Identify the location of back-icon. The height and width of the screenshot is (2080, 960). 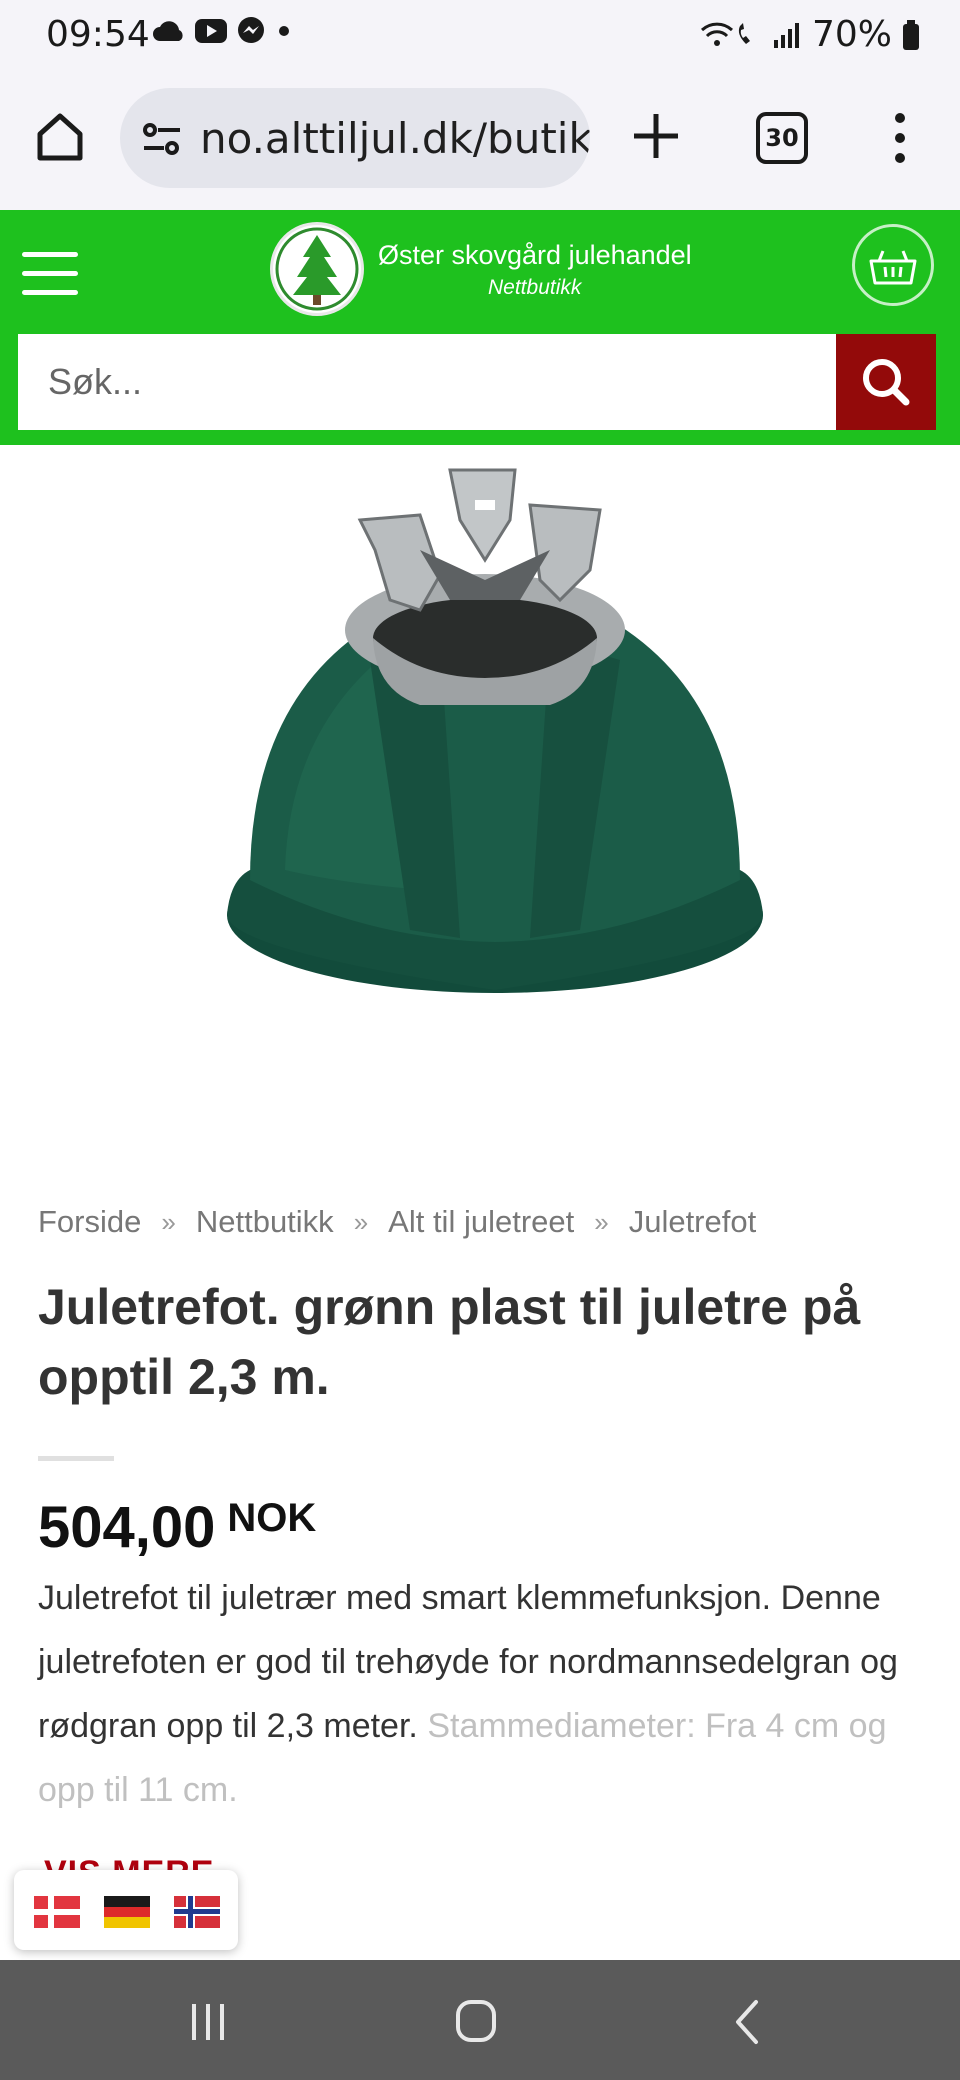
(748, 2022).